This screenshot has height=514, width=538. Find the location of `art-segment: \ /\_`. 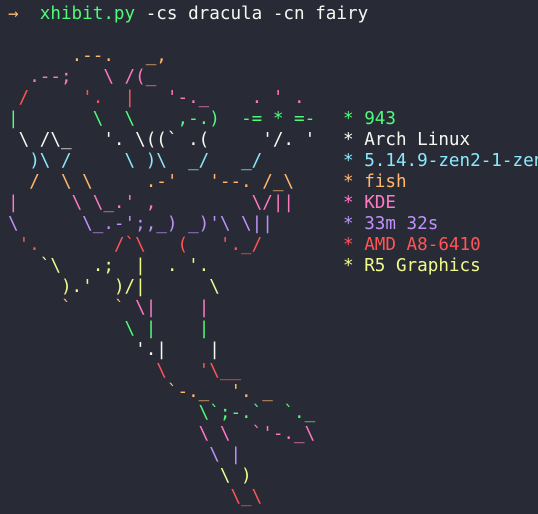

art-segment: \ /\_ is located at coordinates (40, 140).